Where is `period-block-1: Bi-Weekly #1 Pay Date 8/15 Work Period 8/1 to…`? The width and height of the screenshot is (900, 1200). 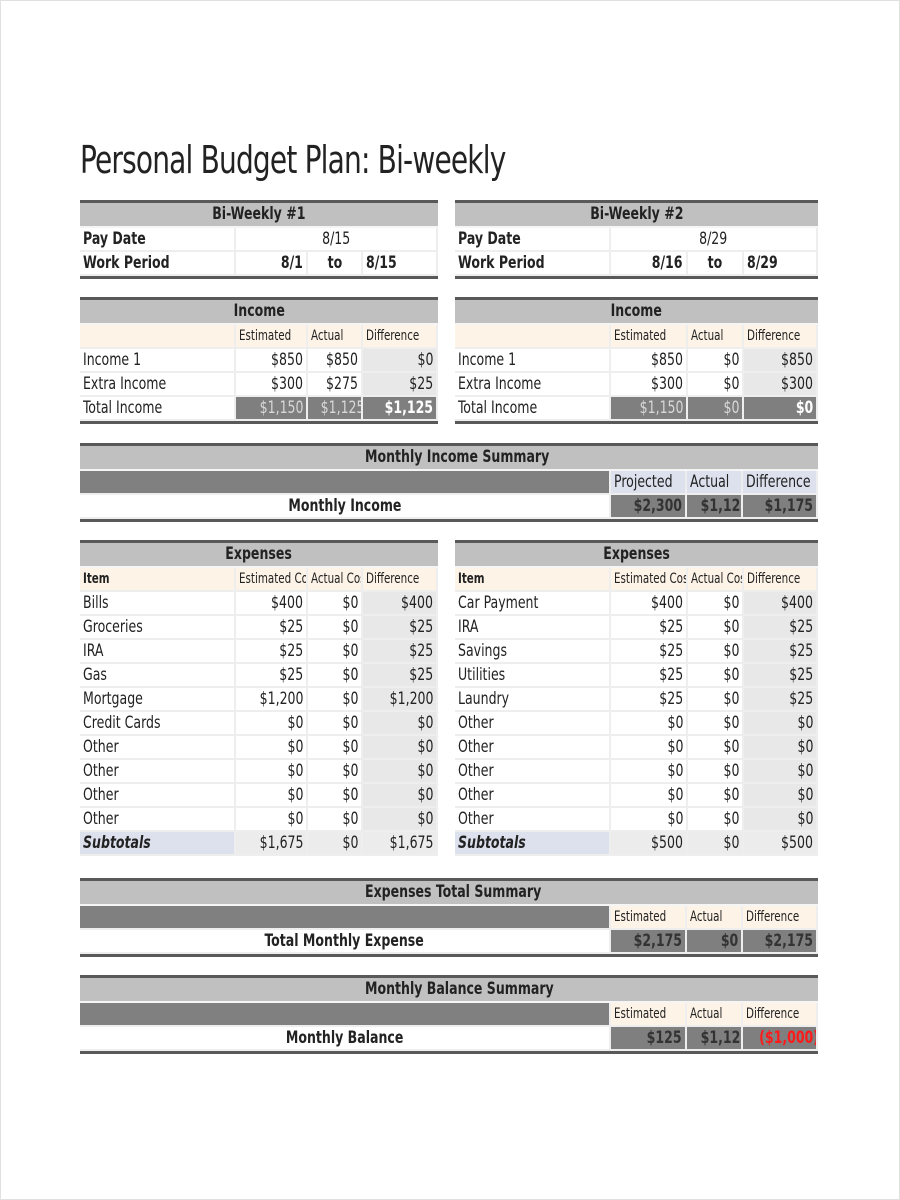
period-block-1: Bi-Weekly #1 Pay Date 8/15 Work Period 8/1 to… is located at coordinates (259, 239).